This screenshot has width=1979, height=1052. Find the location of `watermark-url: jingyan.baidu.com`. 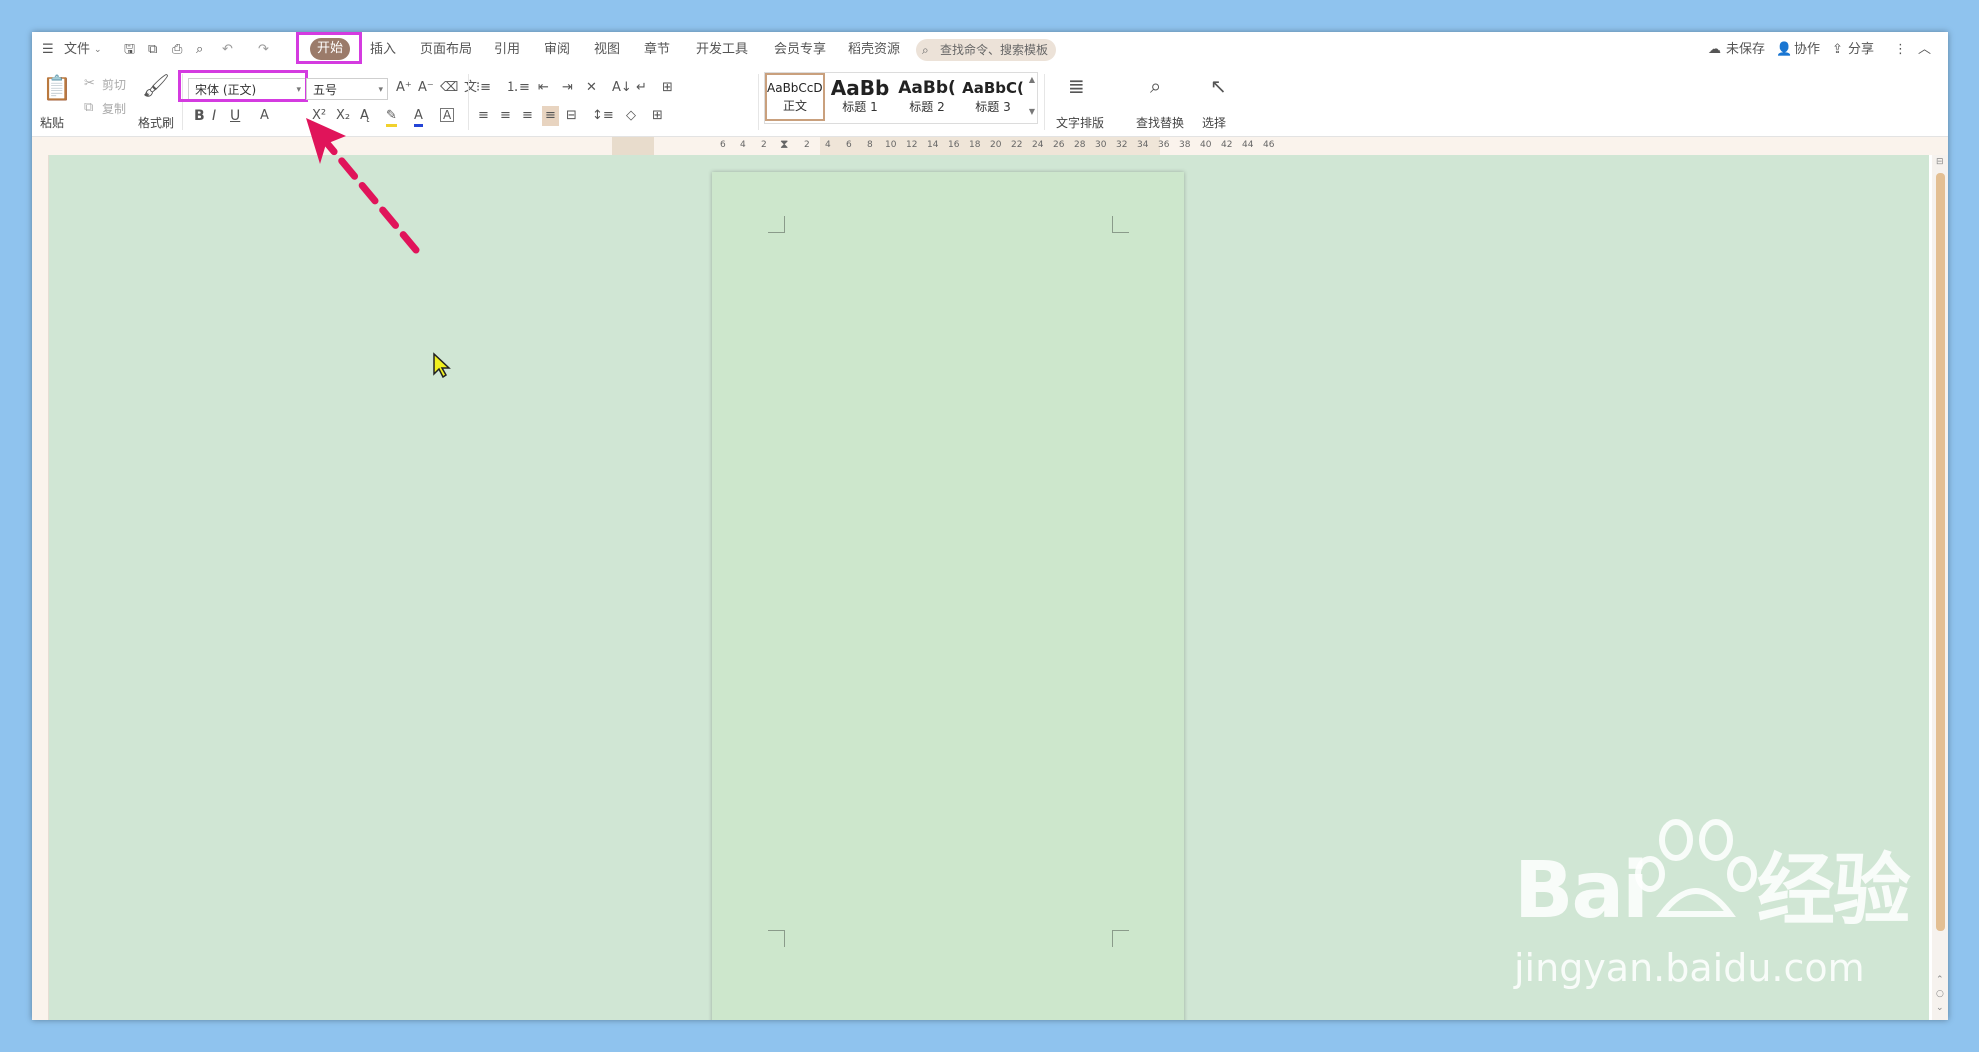

watermark-url: jingyan.baidu.com is located at coordinates (1689, 968).